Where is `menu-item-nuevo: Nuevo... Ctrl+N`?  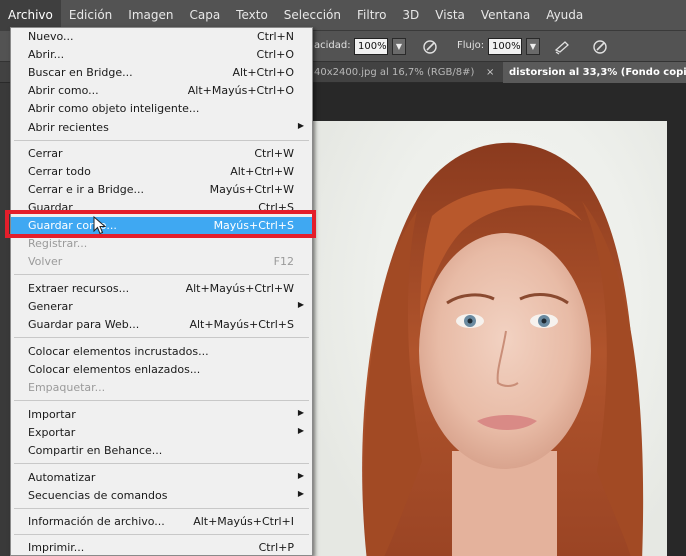 menu-item-nuevo: Nuevo... Ctrl+N is located at coordinates (161, 37).